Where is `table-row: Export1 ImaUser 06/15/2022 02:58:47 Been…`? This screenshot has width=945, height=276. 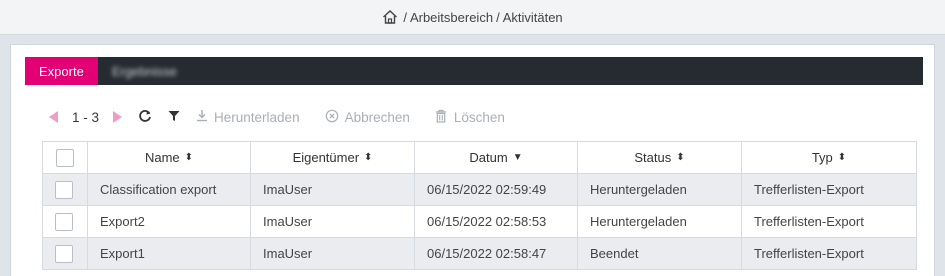
table-row: Export1 ImaUser 06/15/2022 02:58:47 Been… is located at coordinates (479, 253).